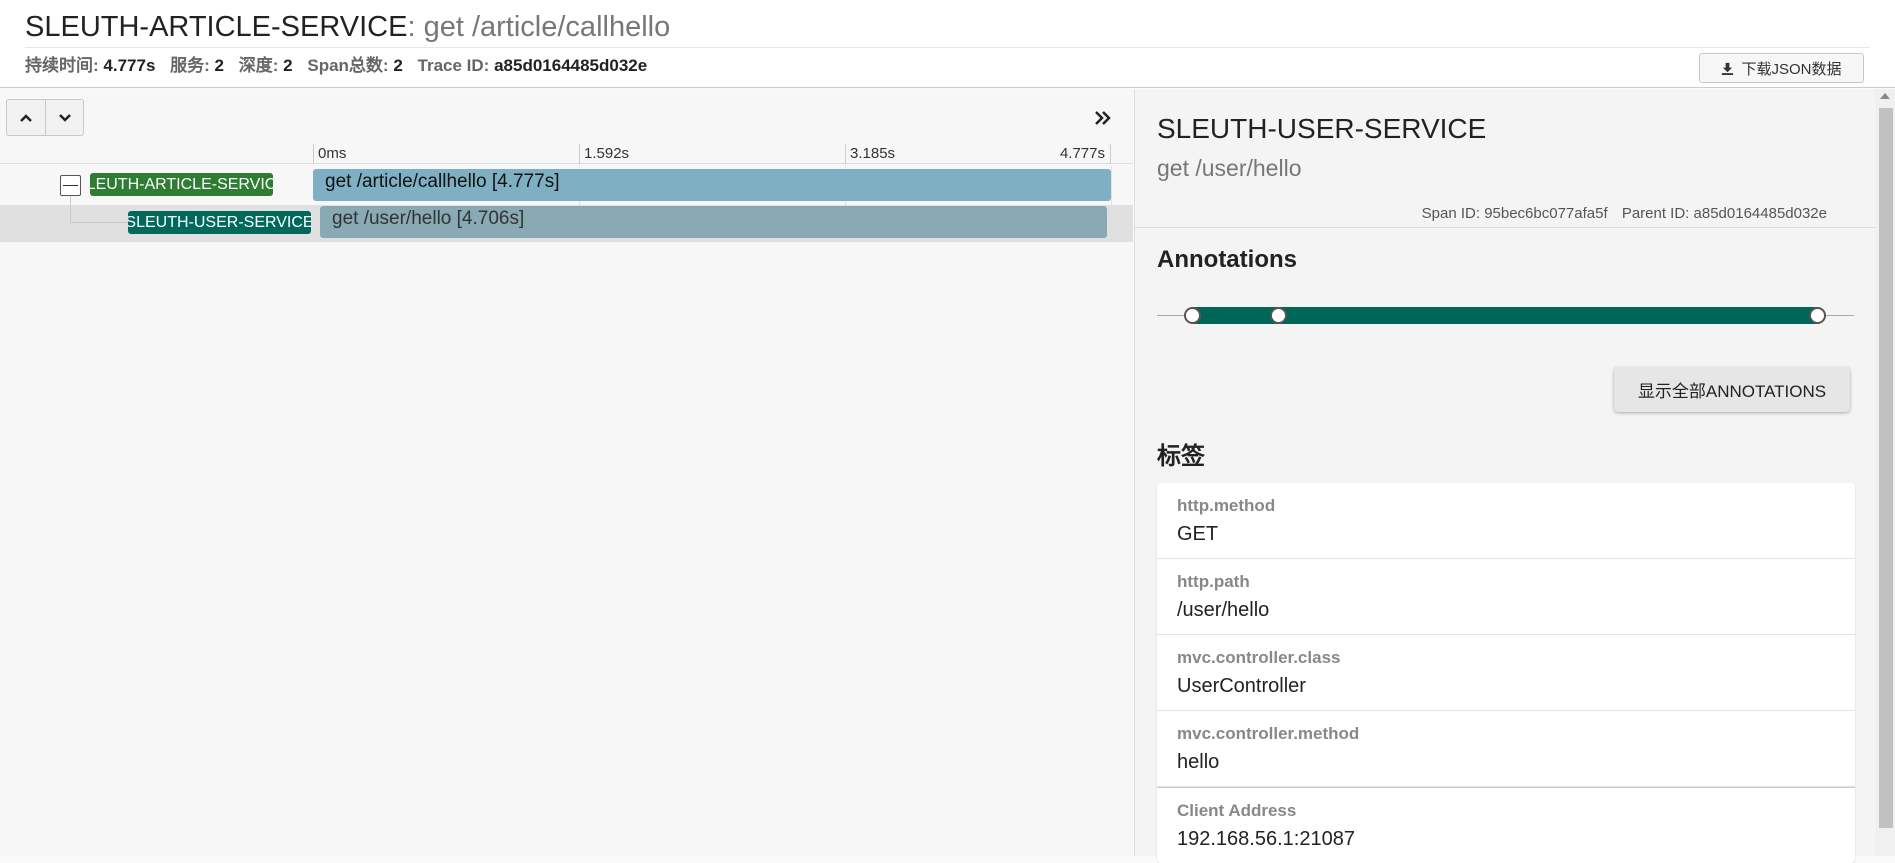 The image size is (1895, 863). What do you see at coordinates (1227, 259) in the screenshot?
I see `annotations-title: Annotations` at bounding box center [1227, 259].